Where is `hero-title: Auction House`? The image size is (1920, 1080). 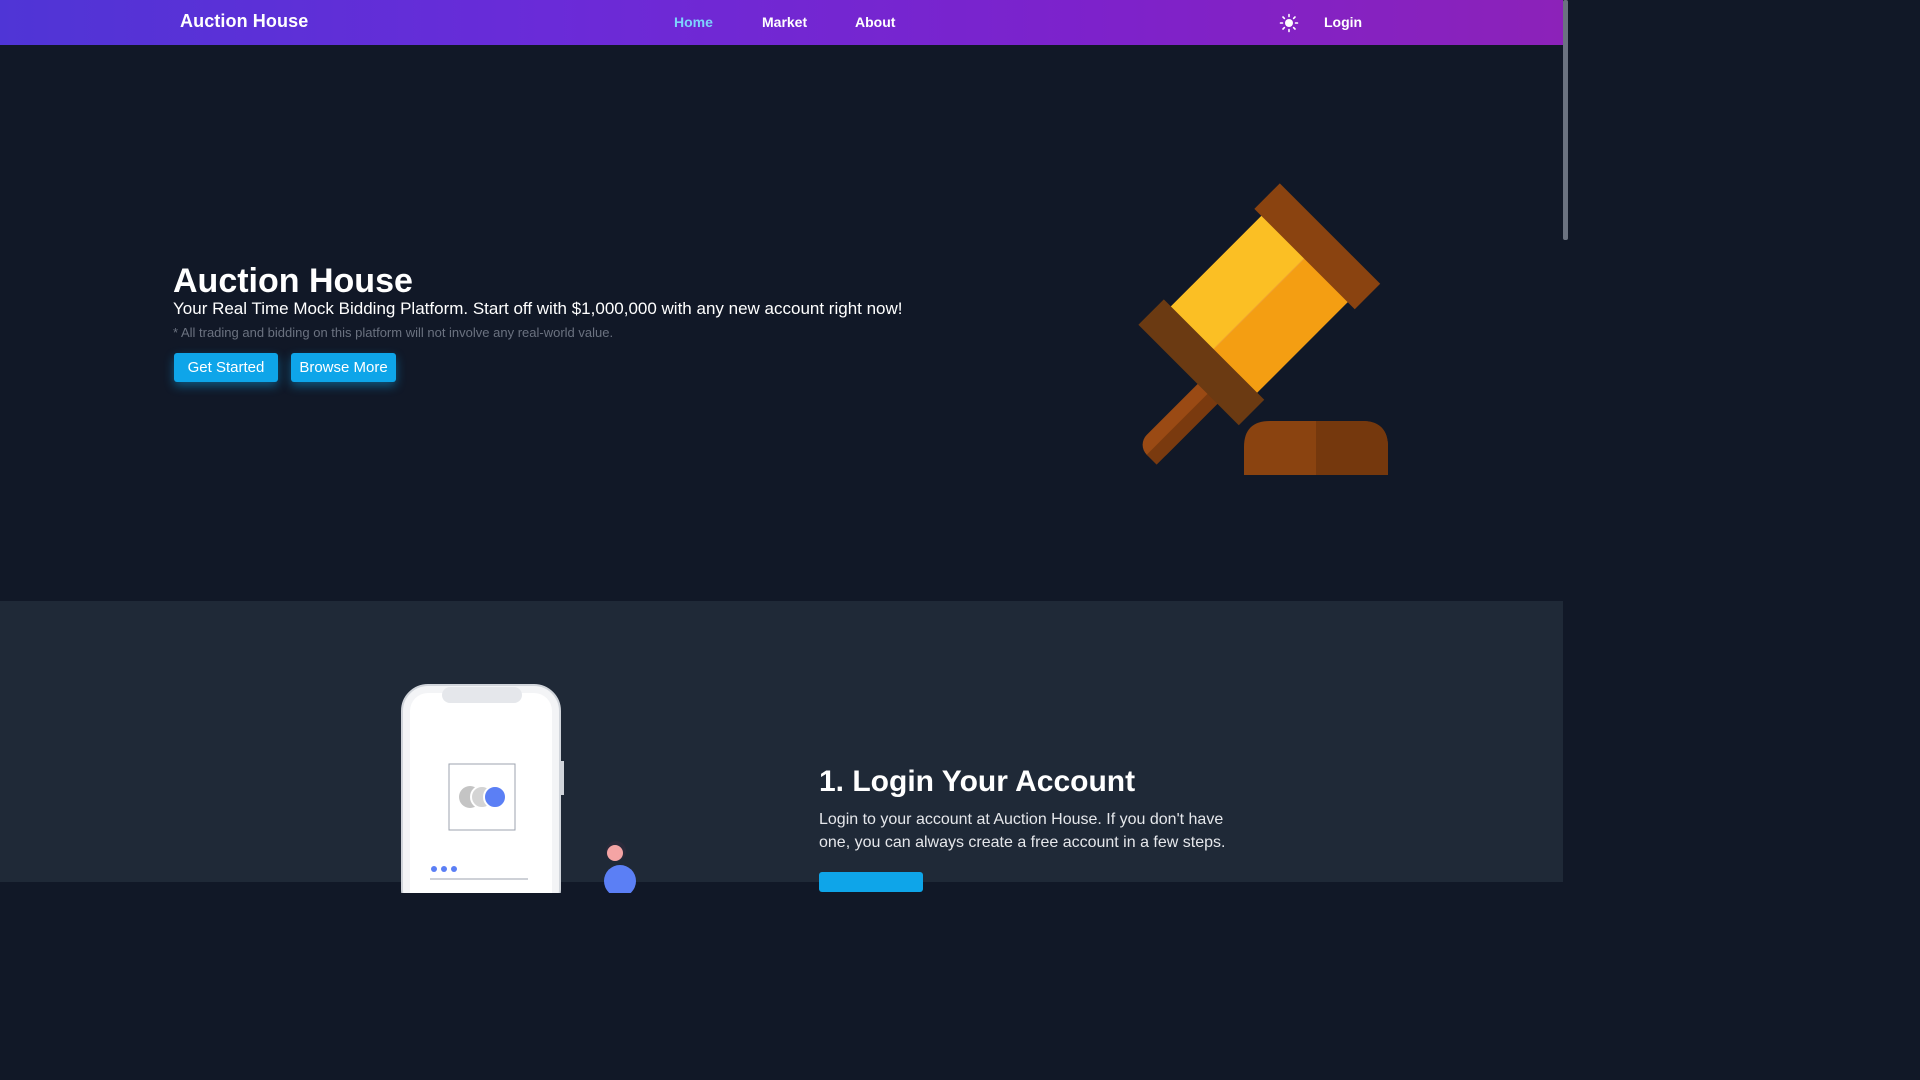
hero-title: Auction House is located at coordinates (293, 281).